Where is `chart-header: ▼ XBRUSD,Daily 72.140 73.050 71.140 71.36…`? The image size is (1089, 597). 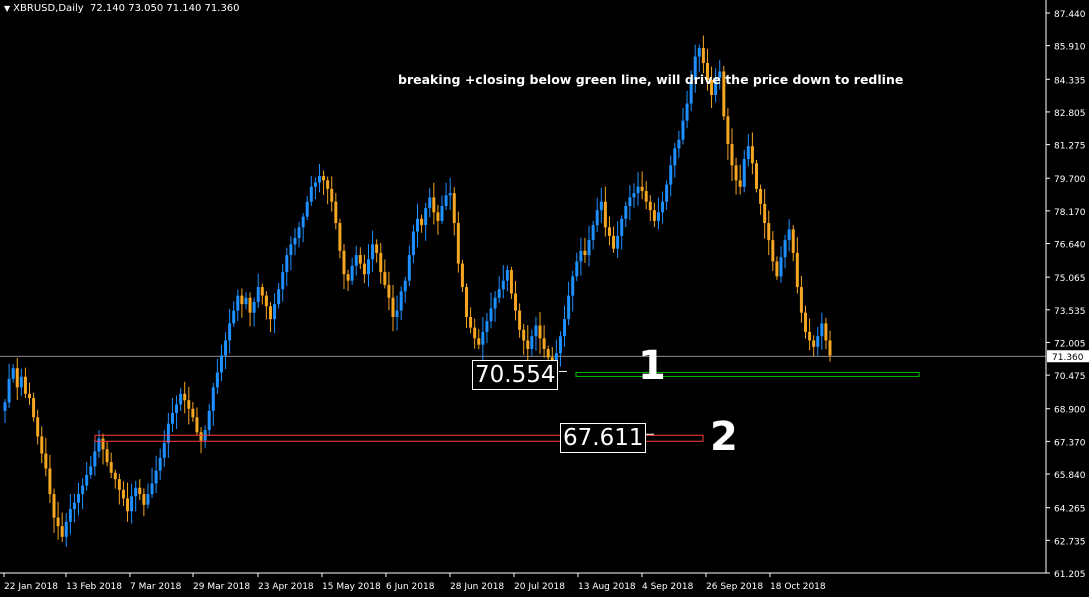 chart-header: ▼ XBRUSD,Daily 72.140 73.050 71.140 71.36… is located at coordinates (122, 8).